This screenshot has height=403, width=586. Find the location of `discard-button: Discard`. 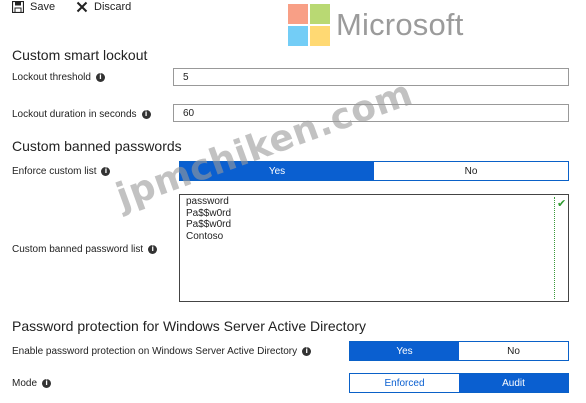

discard-button: Discard is located at coordinates (103, 7).